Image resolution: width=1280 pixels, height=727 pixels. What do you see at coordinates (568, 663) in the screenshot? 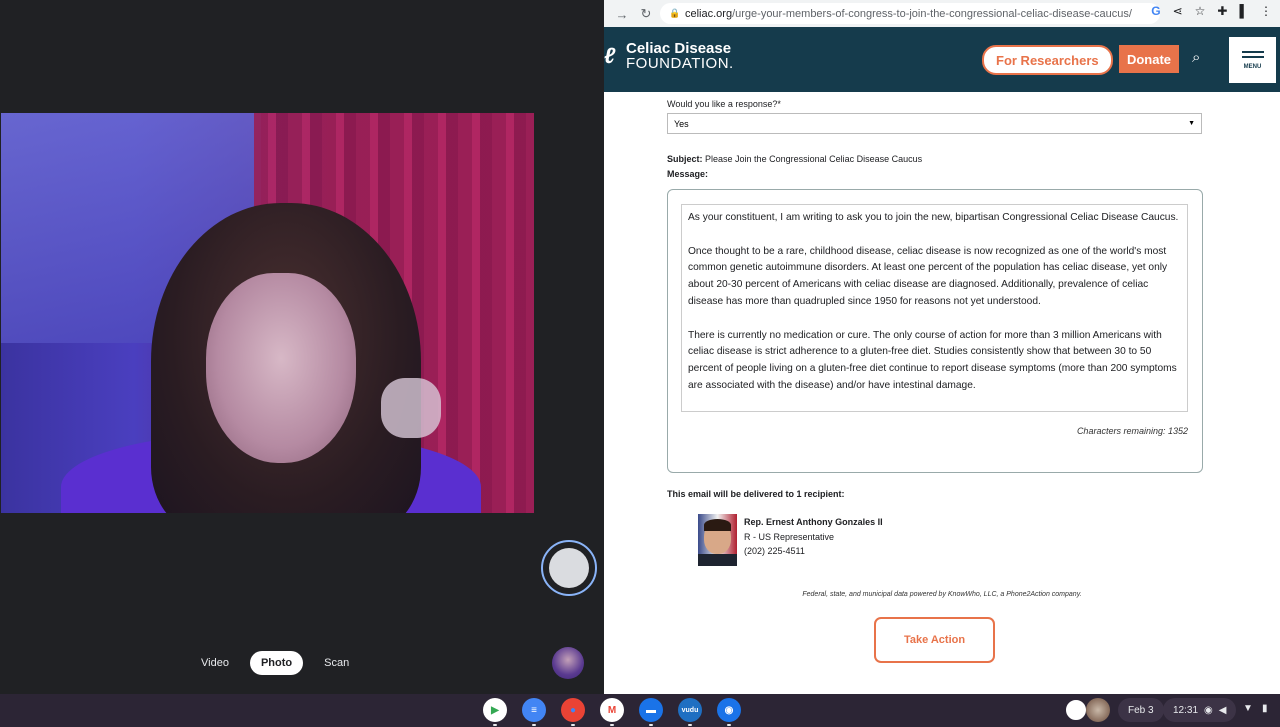
I see `gallery-thumbnail` at bounding box center [568, 663].